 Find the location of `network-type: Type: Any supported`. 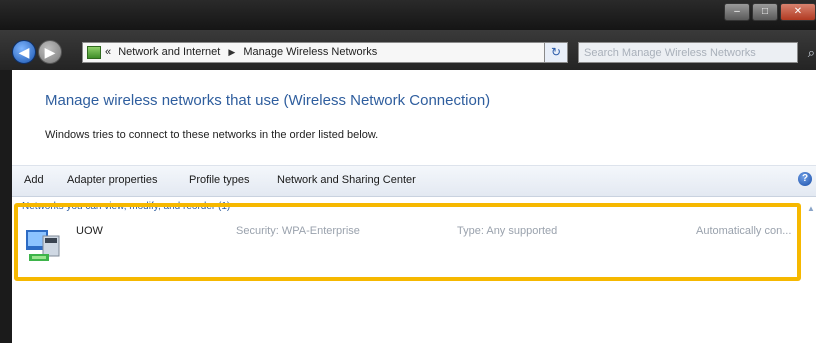

network-type: Type: Any supported is located at coordinates (507, 231).